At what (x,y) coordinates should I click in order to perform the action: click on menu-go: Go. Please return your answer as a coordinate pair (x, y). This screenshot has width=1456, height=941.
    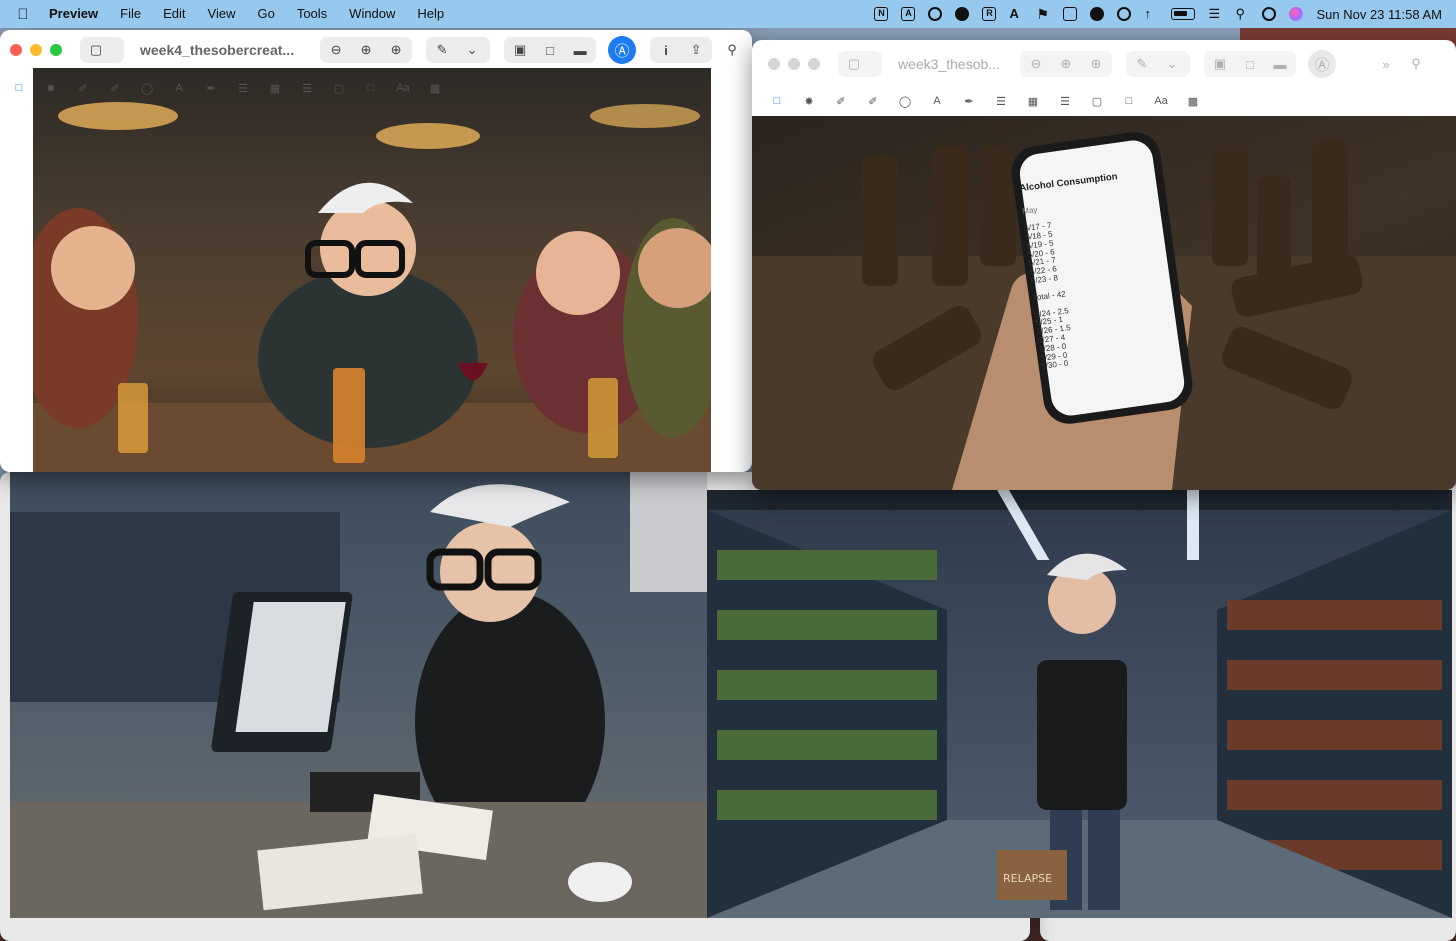
    Looking at the image, I should click on (265, 14).